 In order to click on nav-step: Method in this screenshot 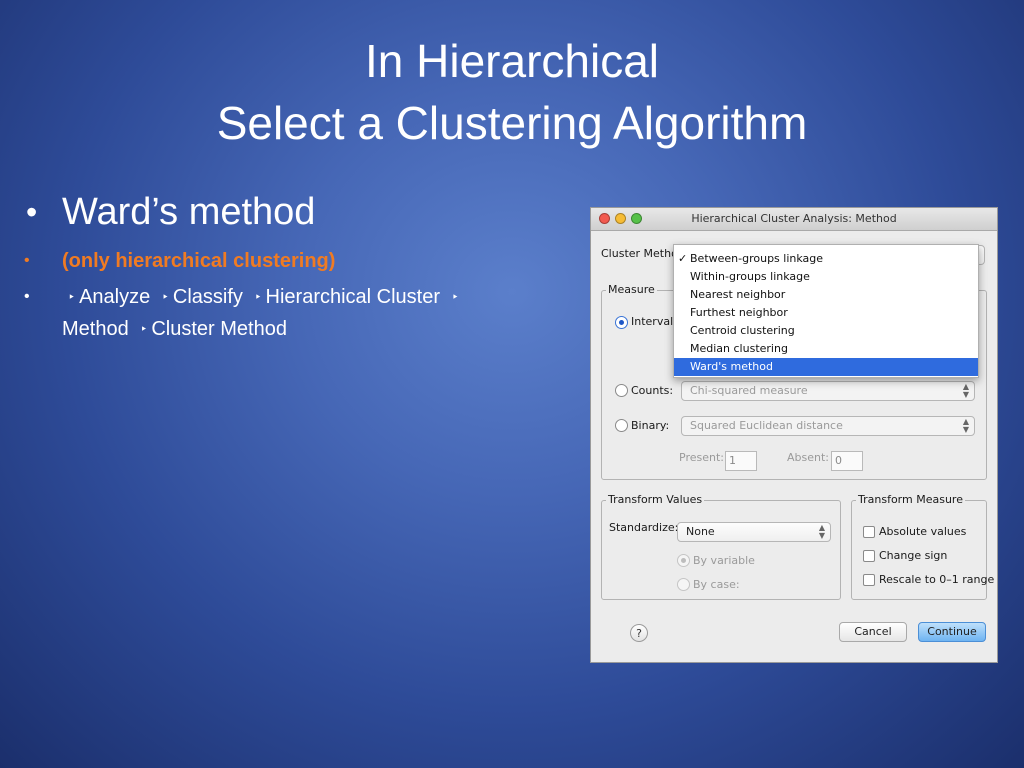, I will do `click(95, 329)`.